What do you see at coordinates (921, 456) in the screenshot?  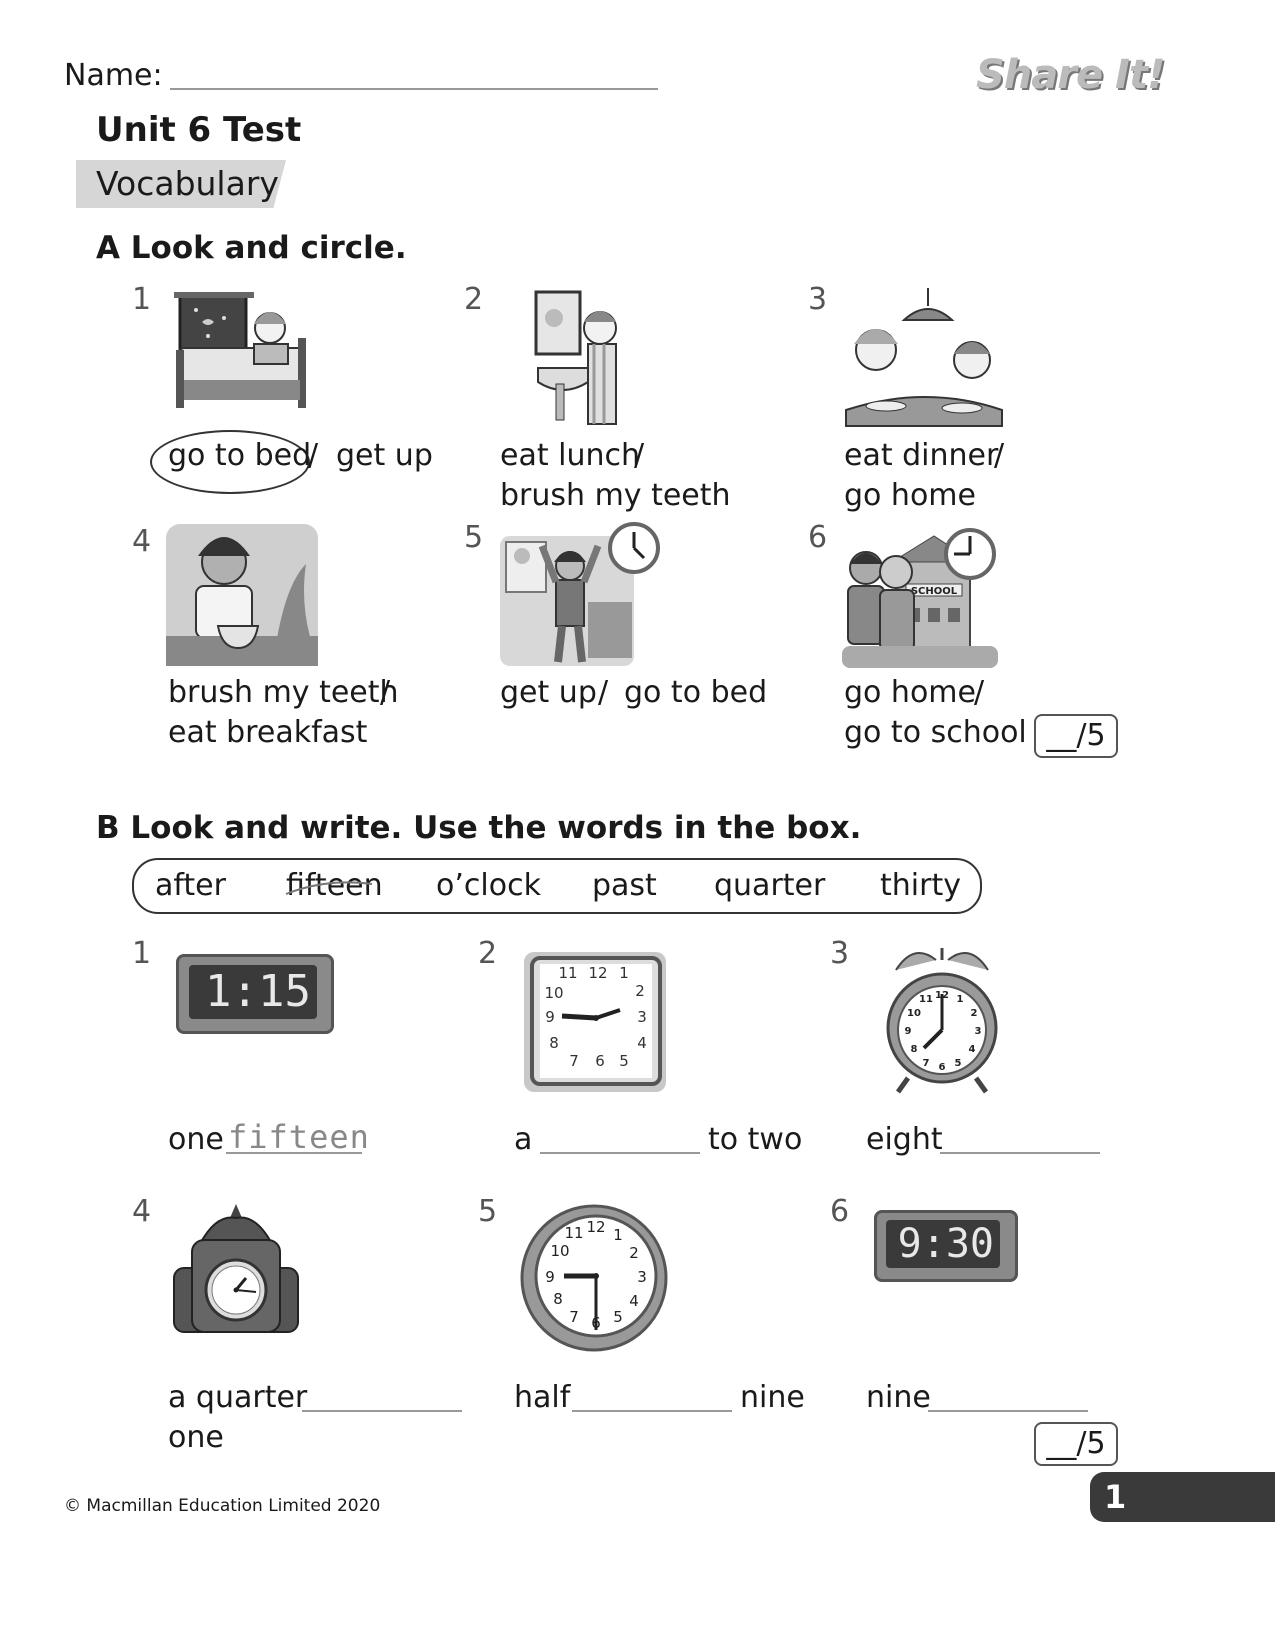 I see `option-eat-dinner: eat dinner` at bounding box center [921, 456].